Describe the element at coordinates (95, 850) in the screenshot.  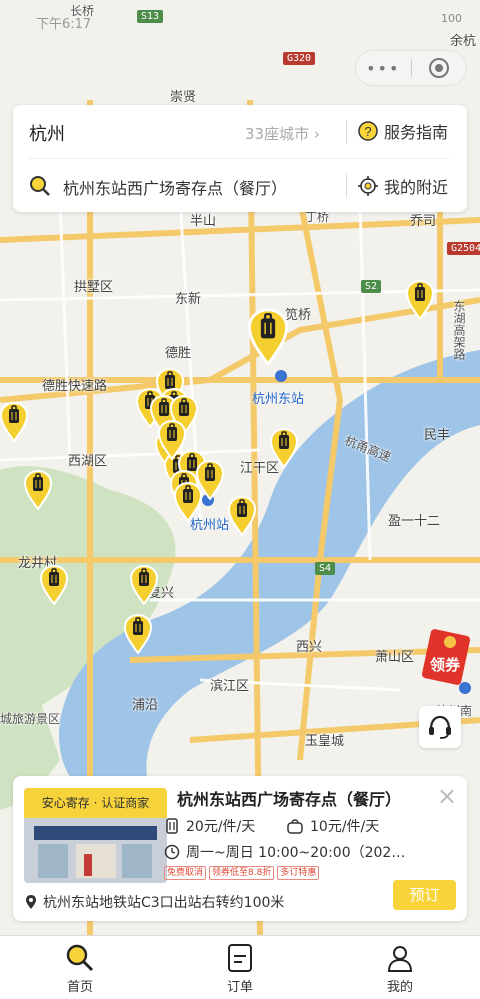
I see `storefront-image` at that location.